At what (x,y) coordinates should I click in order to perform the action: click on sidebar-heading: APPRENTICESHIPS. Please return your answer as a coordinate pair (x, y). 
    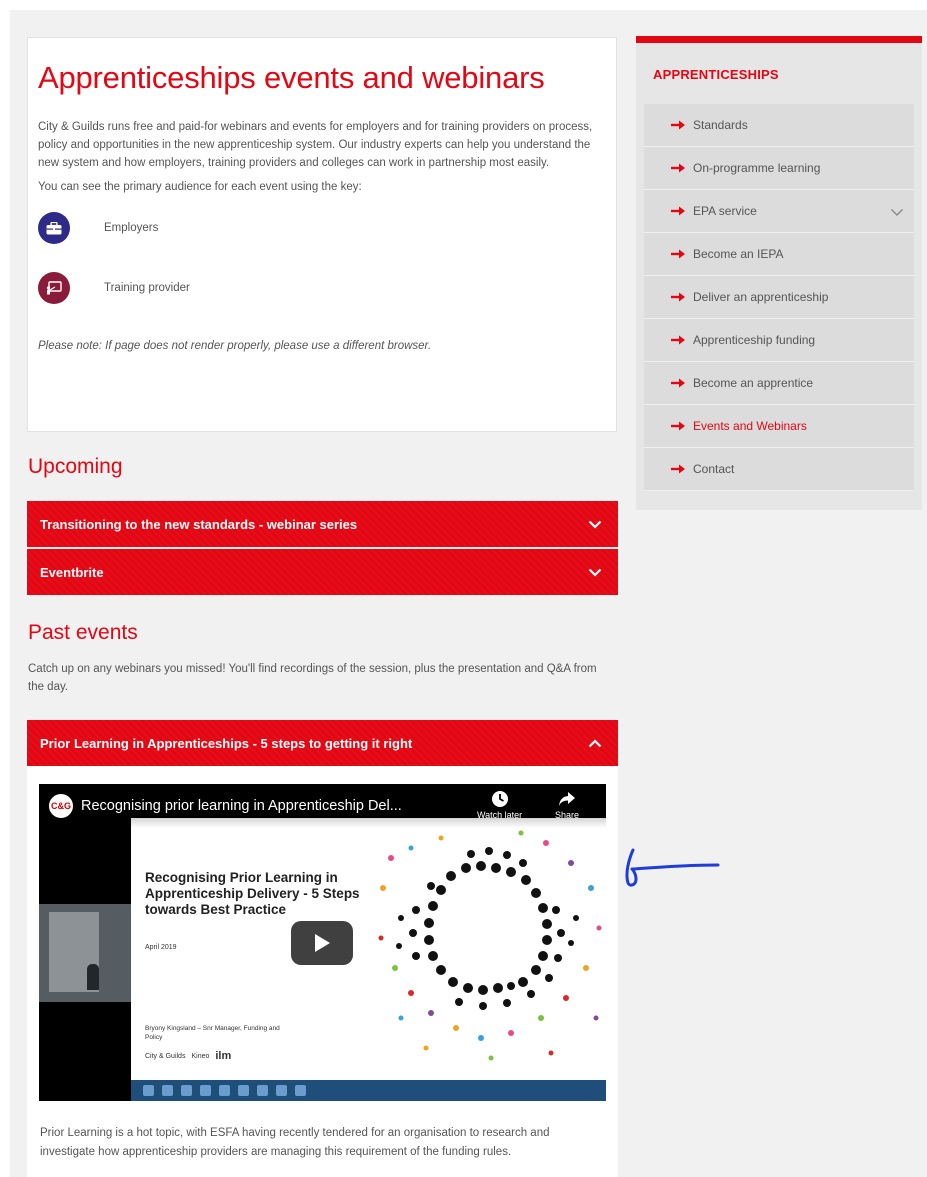
    Looking at the image, I should click on (716, 74).